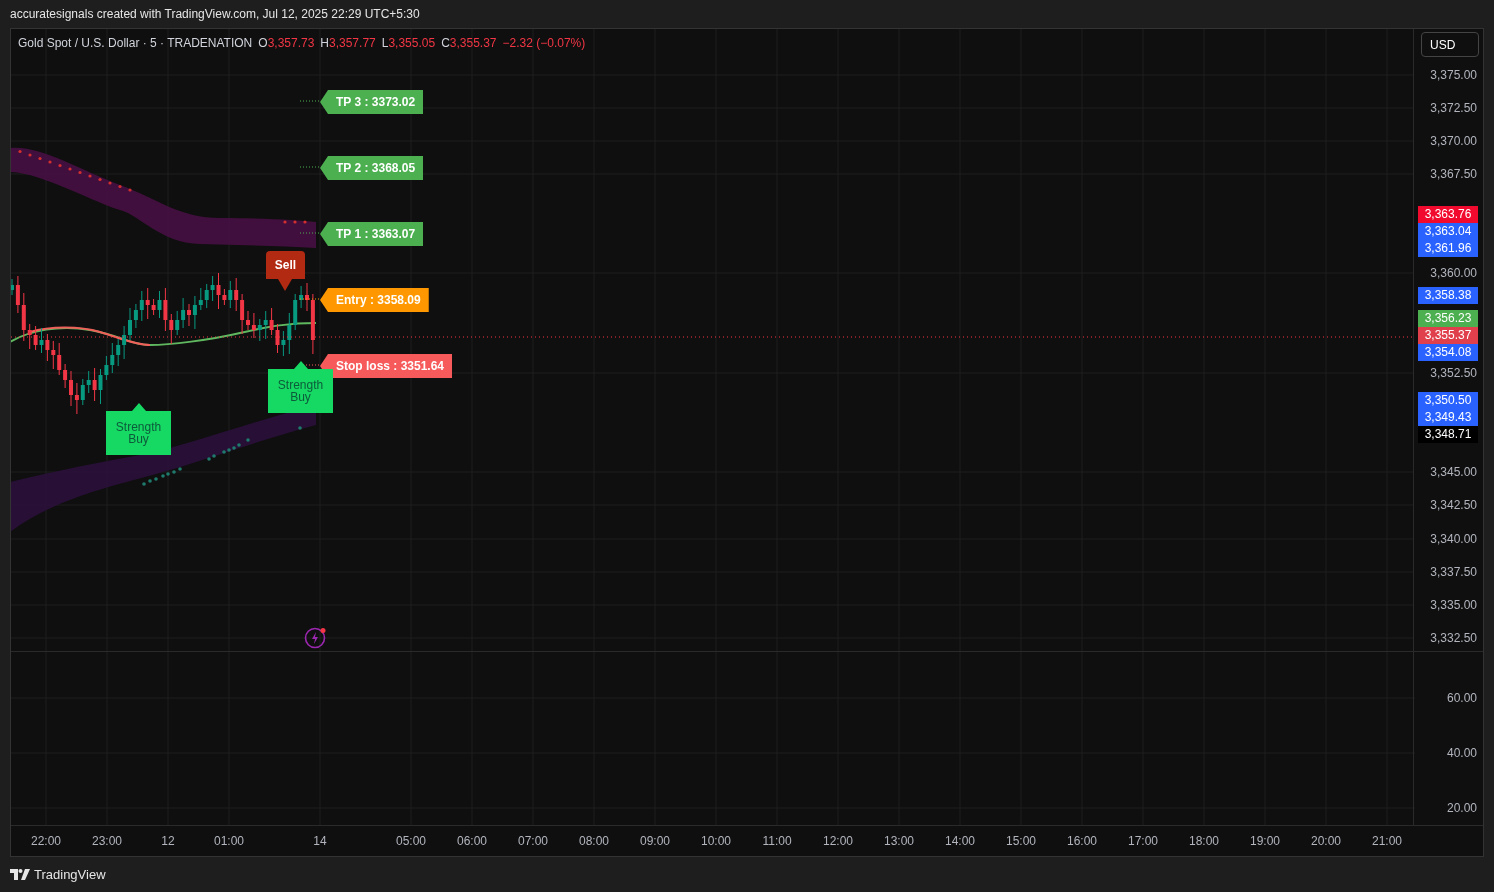 This screenshot has height=892, width=1494. What do you see at coordinates (1448, 434) in the screenshot?
I see `price-badge: 3,348.71` at bounding box center [1448, 434].